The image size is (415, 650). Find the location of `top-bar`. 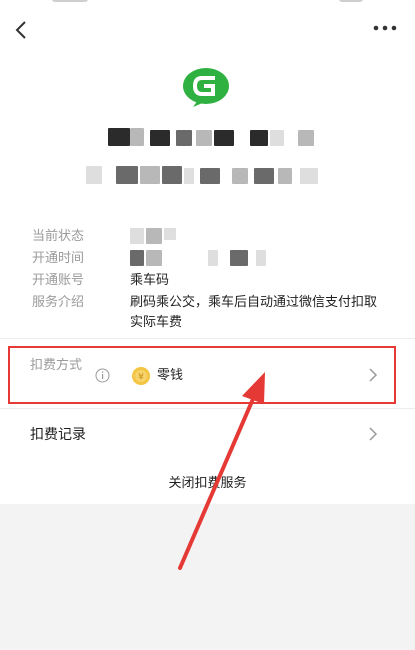

top-bar is located at coordinates (207, 28).